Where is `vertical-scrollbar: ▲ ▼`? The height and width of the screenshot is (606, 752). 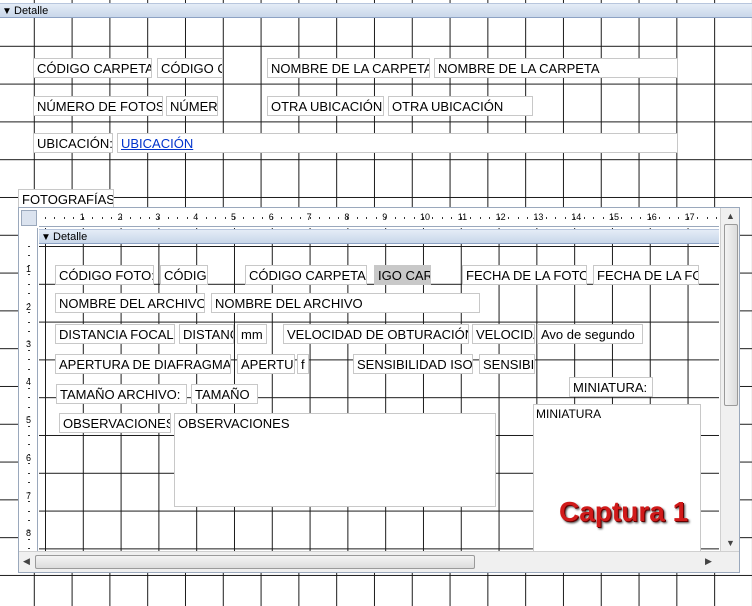 vertical-scrollbar: ▲ ▼ is located at coordinates (729, 381).